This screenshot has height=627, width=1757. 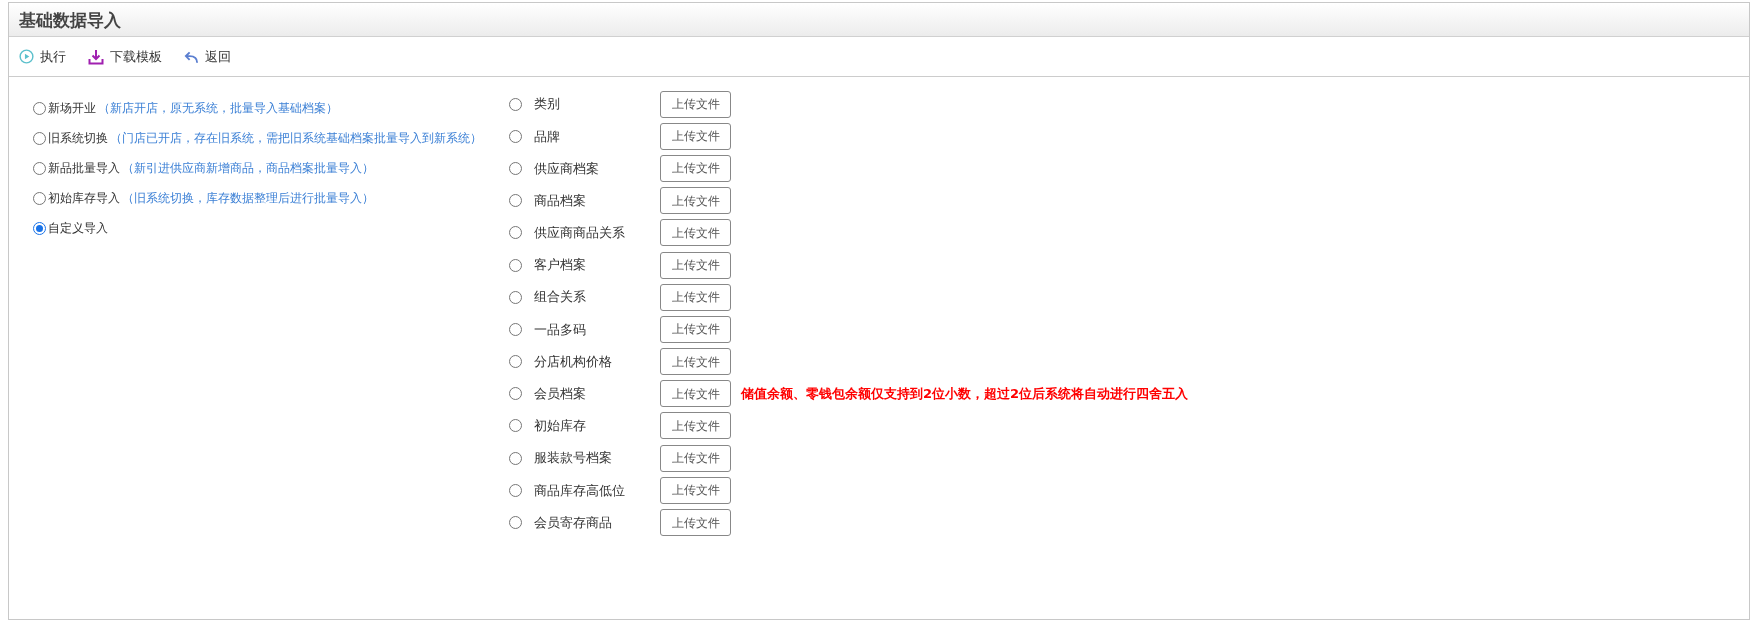 What do you see at coordinates (580, 490) in the screenshot?
I see `data-type-label: 商品库存高低位` at bounding box center [580, 490].